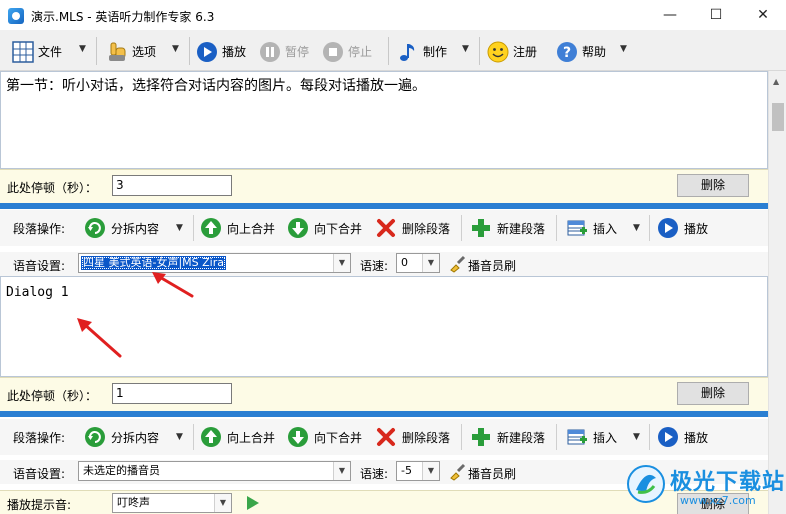  Describe the element at coordinates (430, 263) in the screenshot. I see `chevron-down-icon: ▼` at that location.